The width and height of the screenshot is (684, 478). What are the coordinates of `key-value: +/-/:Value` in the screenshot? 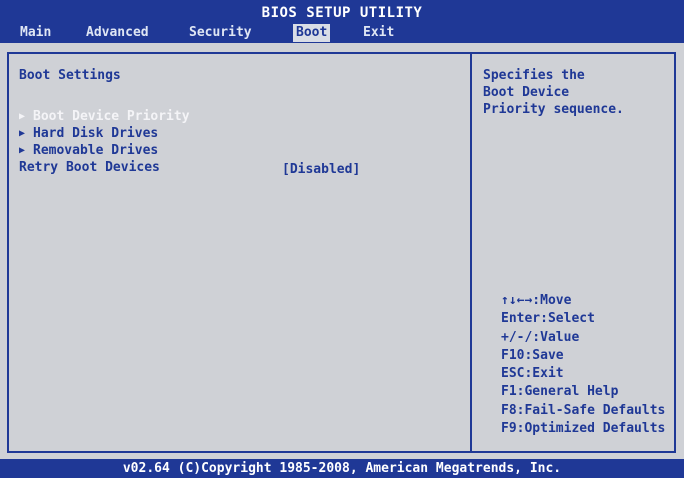 It's located at (540, 337).